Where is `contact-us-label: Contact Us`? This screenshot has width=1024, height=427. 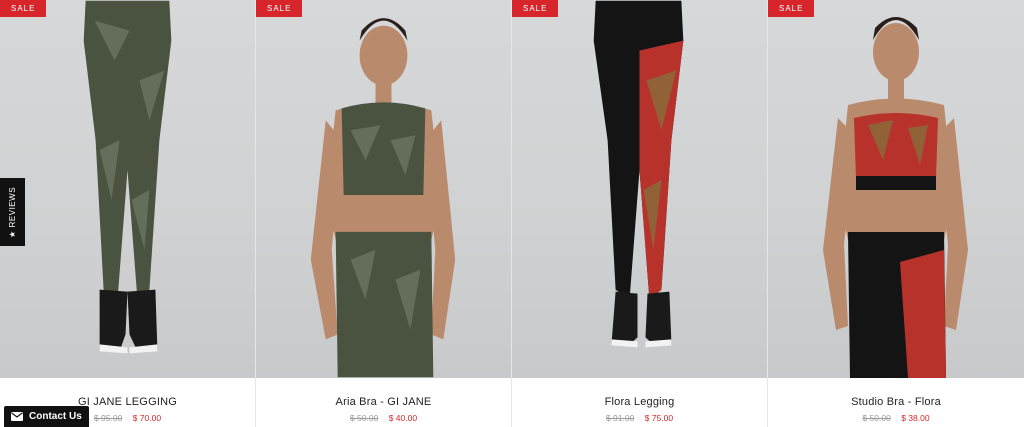 contact-us-label: Contact Us is located at coordinates (55, 416).